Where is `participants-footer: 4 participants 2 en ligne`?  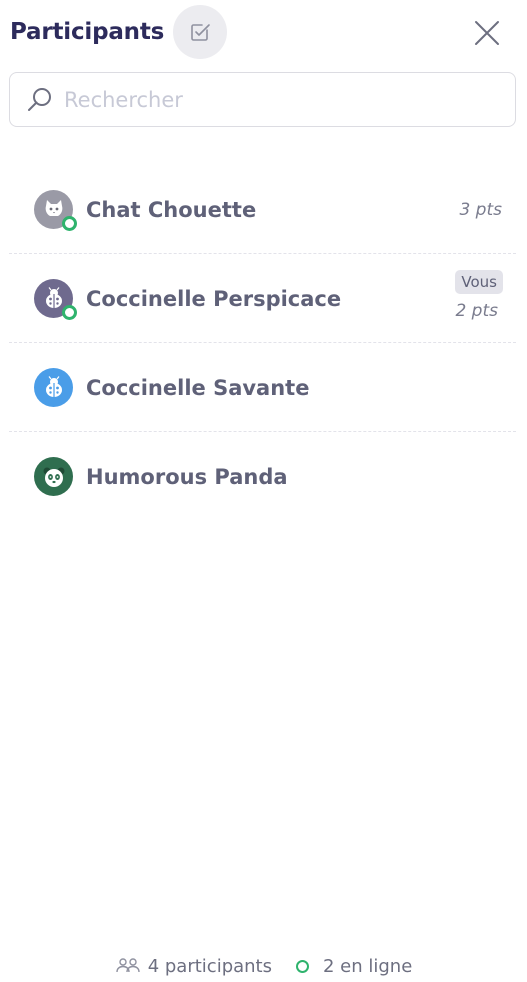 participants-footer: 4 participants 2 en ligne is located at coordinates (263, 965).